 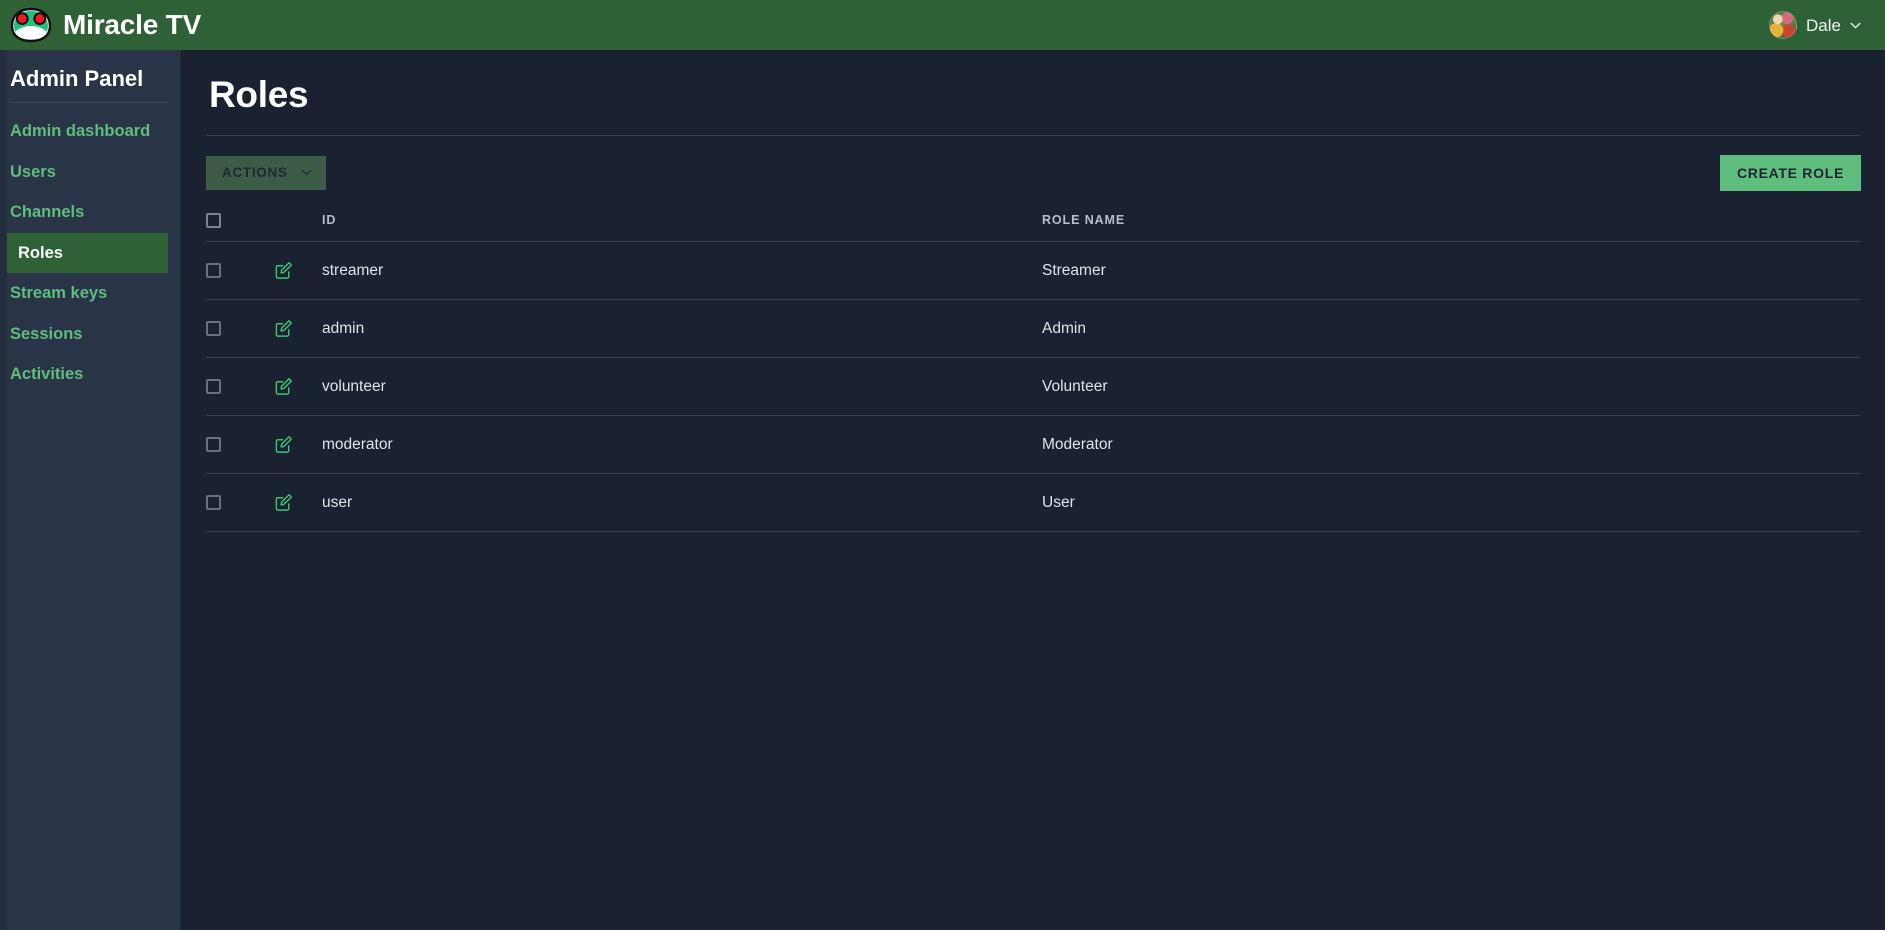 What do you see at coordinates (1451, 445) in the screenshot?
I see `role-name-cell: Moderator` at bounding box center [1451, 445].